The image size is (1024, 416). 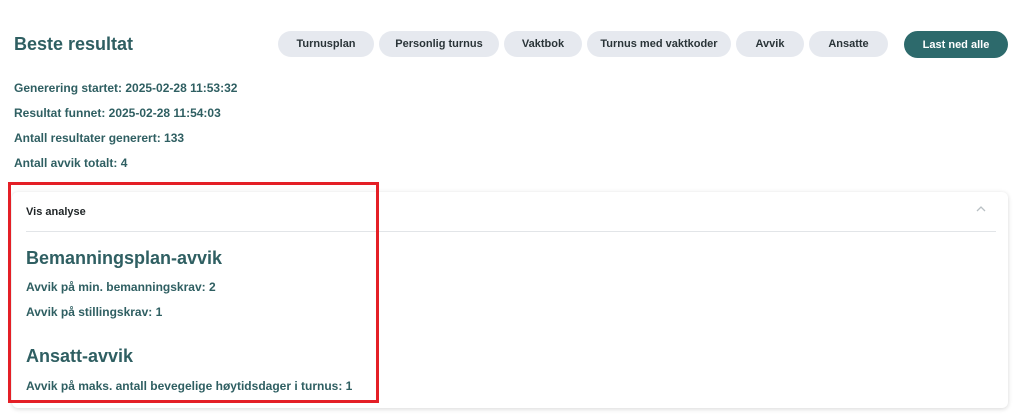 I want to click on page-title: Beste resultat, so click(x=74, y=44).